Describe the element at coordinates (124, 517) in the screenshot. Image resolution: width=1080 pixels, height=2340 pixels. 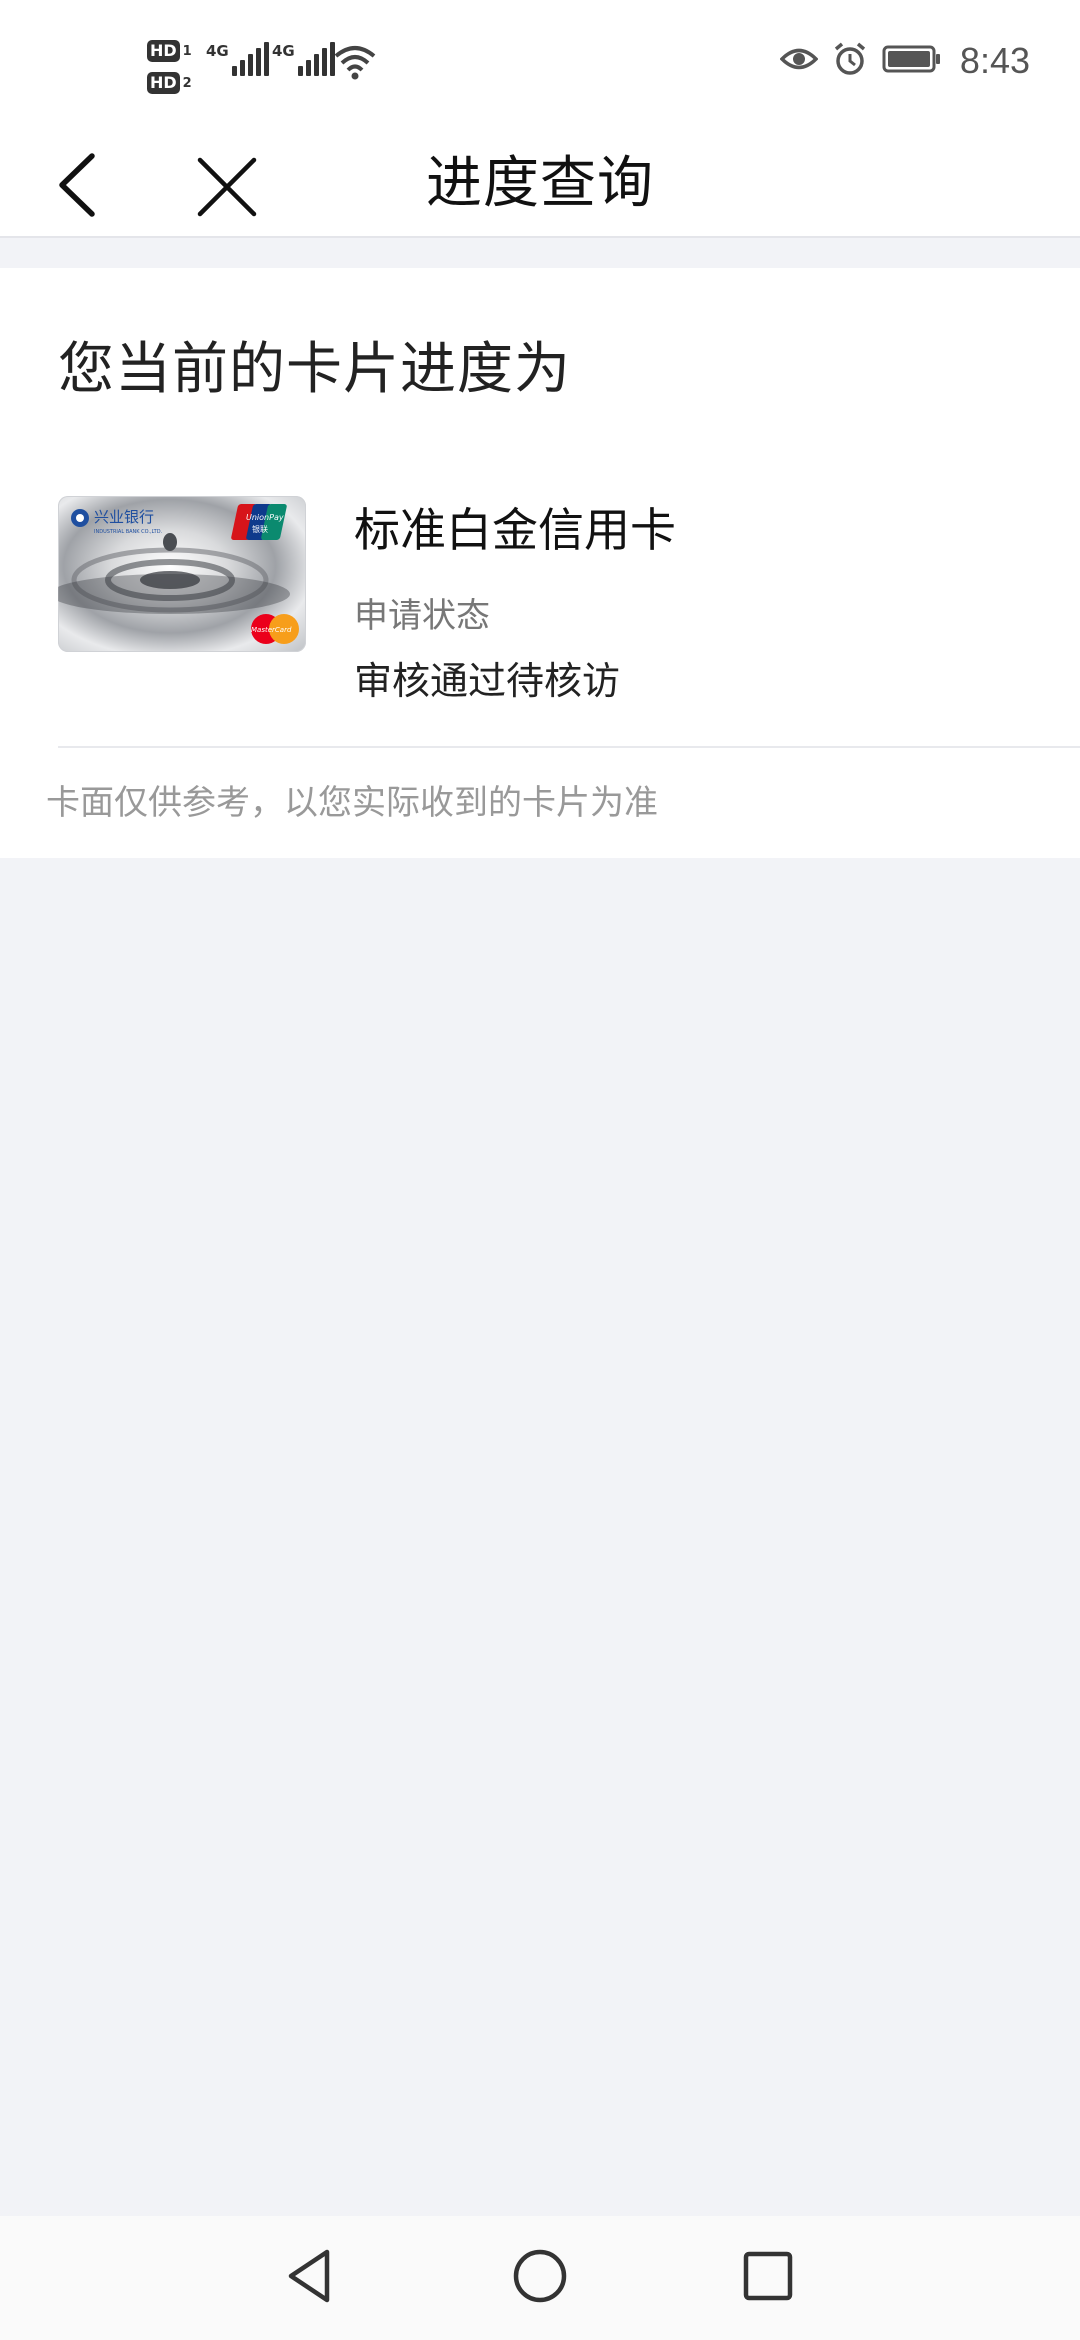
I see `card-bank-name: 兴业银行` at that location.